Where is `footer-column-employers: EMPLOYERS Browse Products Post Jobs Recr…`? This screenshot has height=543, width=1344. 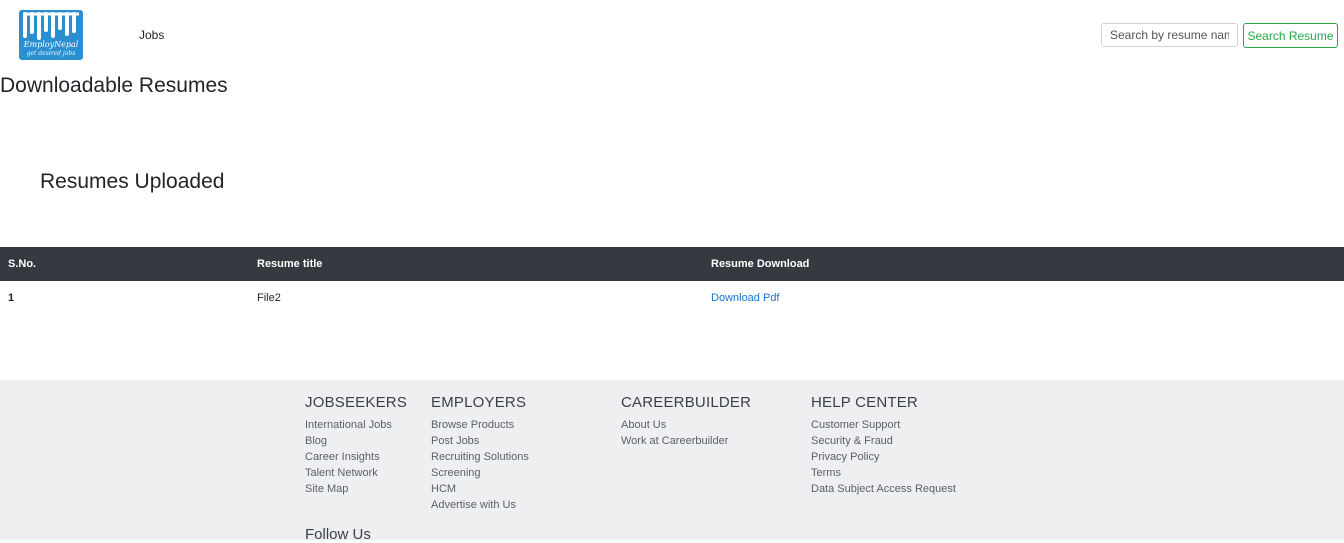
footer-column-employers: EMPLOYERS Browse Products Post Jobs Recr… is located at coordinates (480, 453).